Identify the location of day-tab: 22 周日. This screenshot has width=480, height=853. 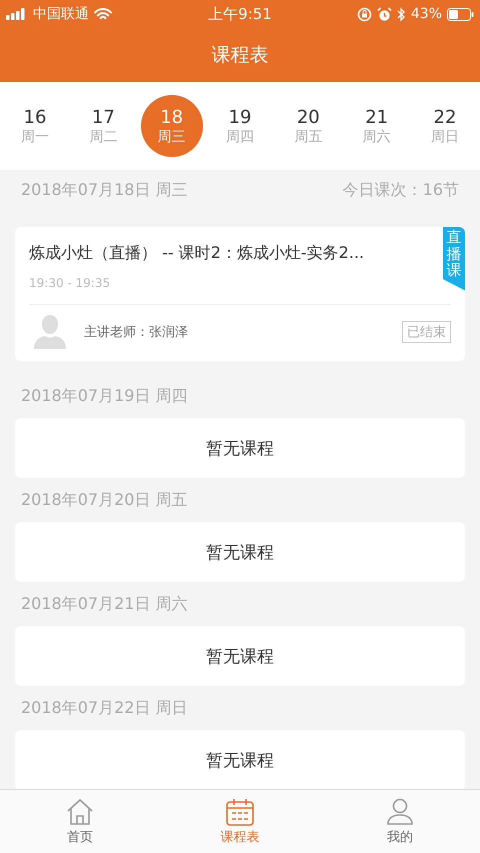
(445, 126).